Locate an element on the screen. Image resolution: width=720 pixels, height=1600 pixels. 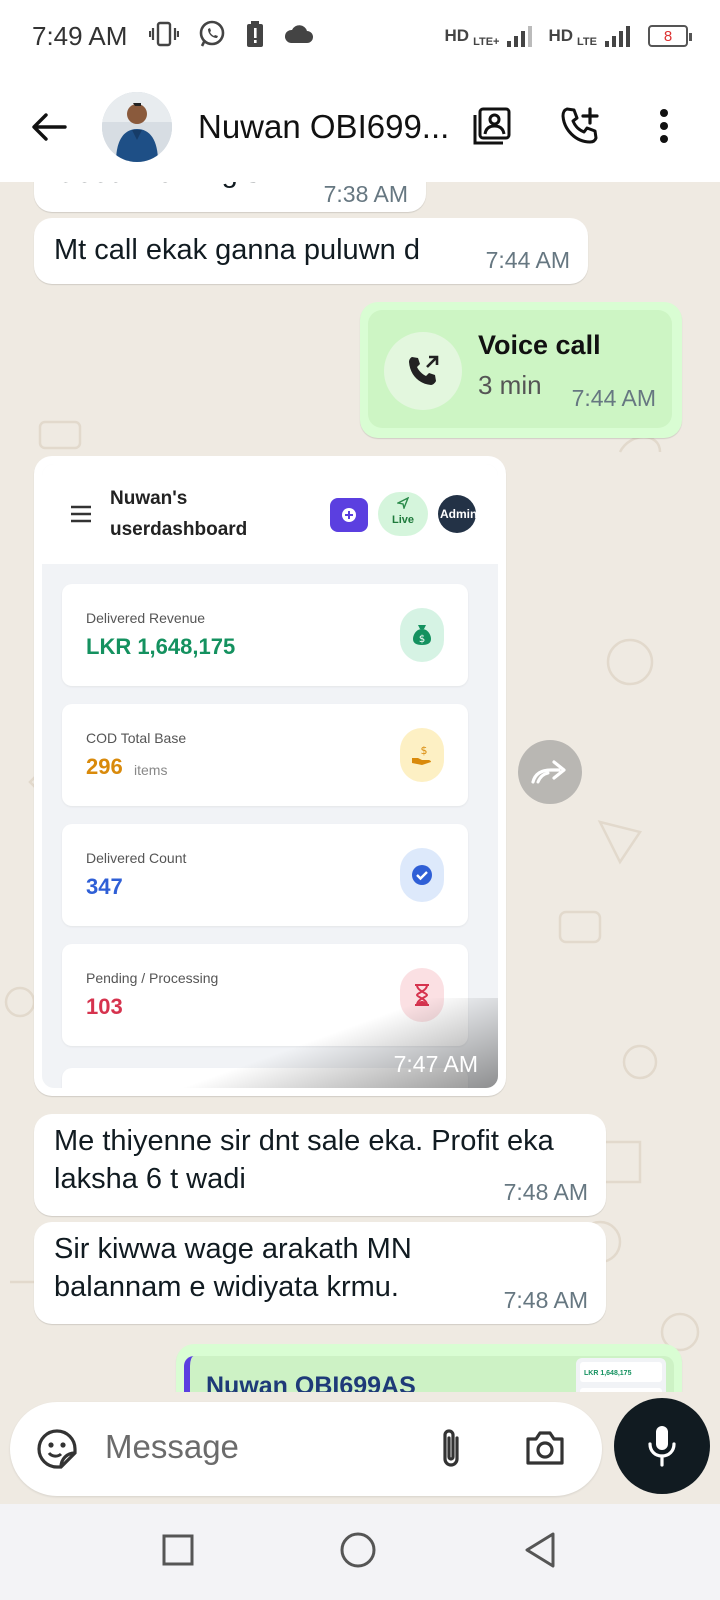
stat-value: 296 is located at coordinates (104, 766).